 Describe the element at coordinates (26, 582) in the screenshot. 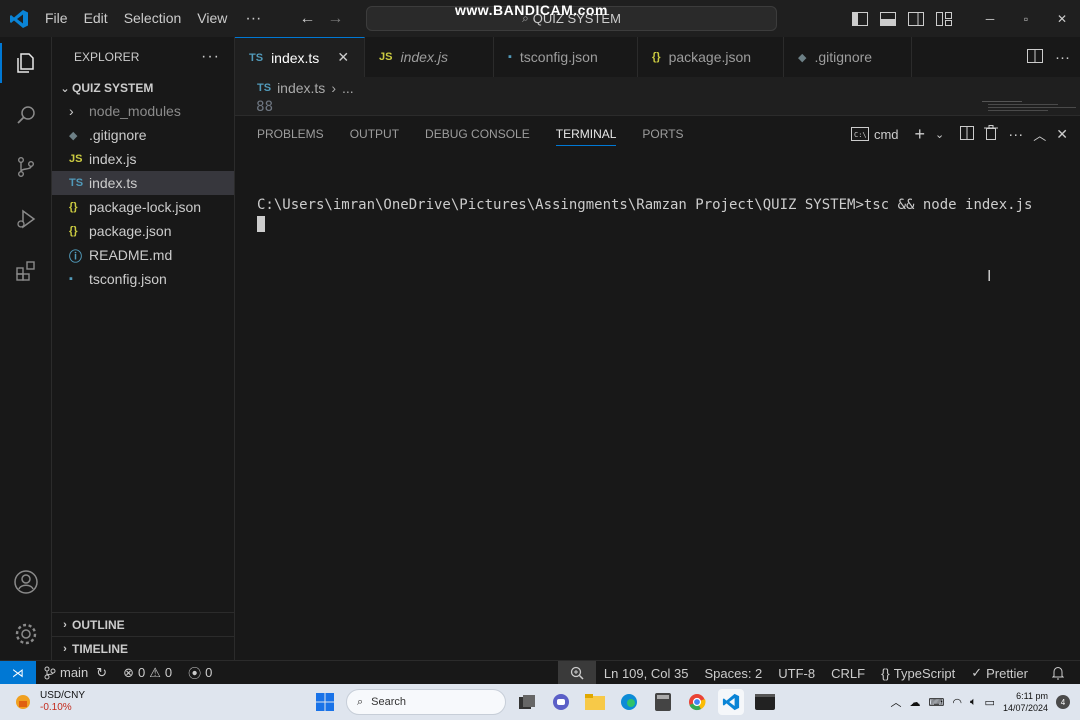

I see `accounts-icon` at that location.